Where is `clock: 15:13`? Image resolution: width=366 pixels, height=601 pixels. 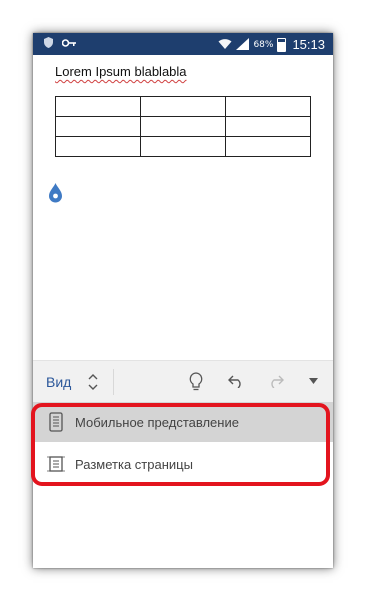 clock: 15:13 is located at coordinates (308, 44).